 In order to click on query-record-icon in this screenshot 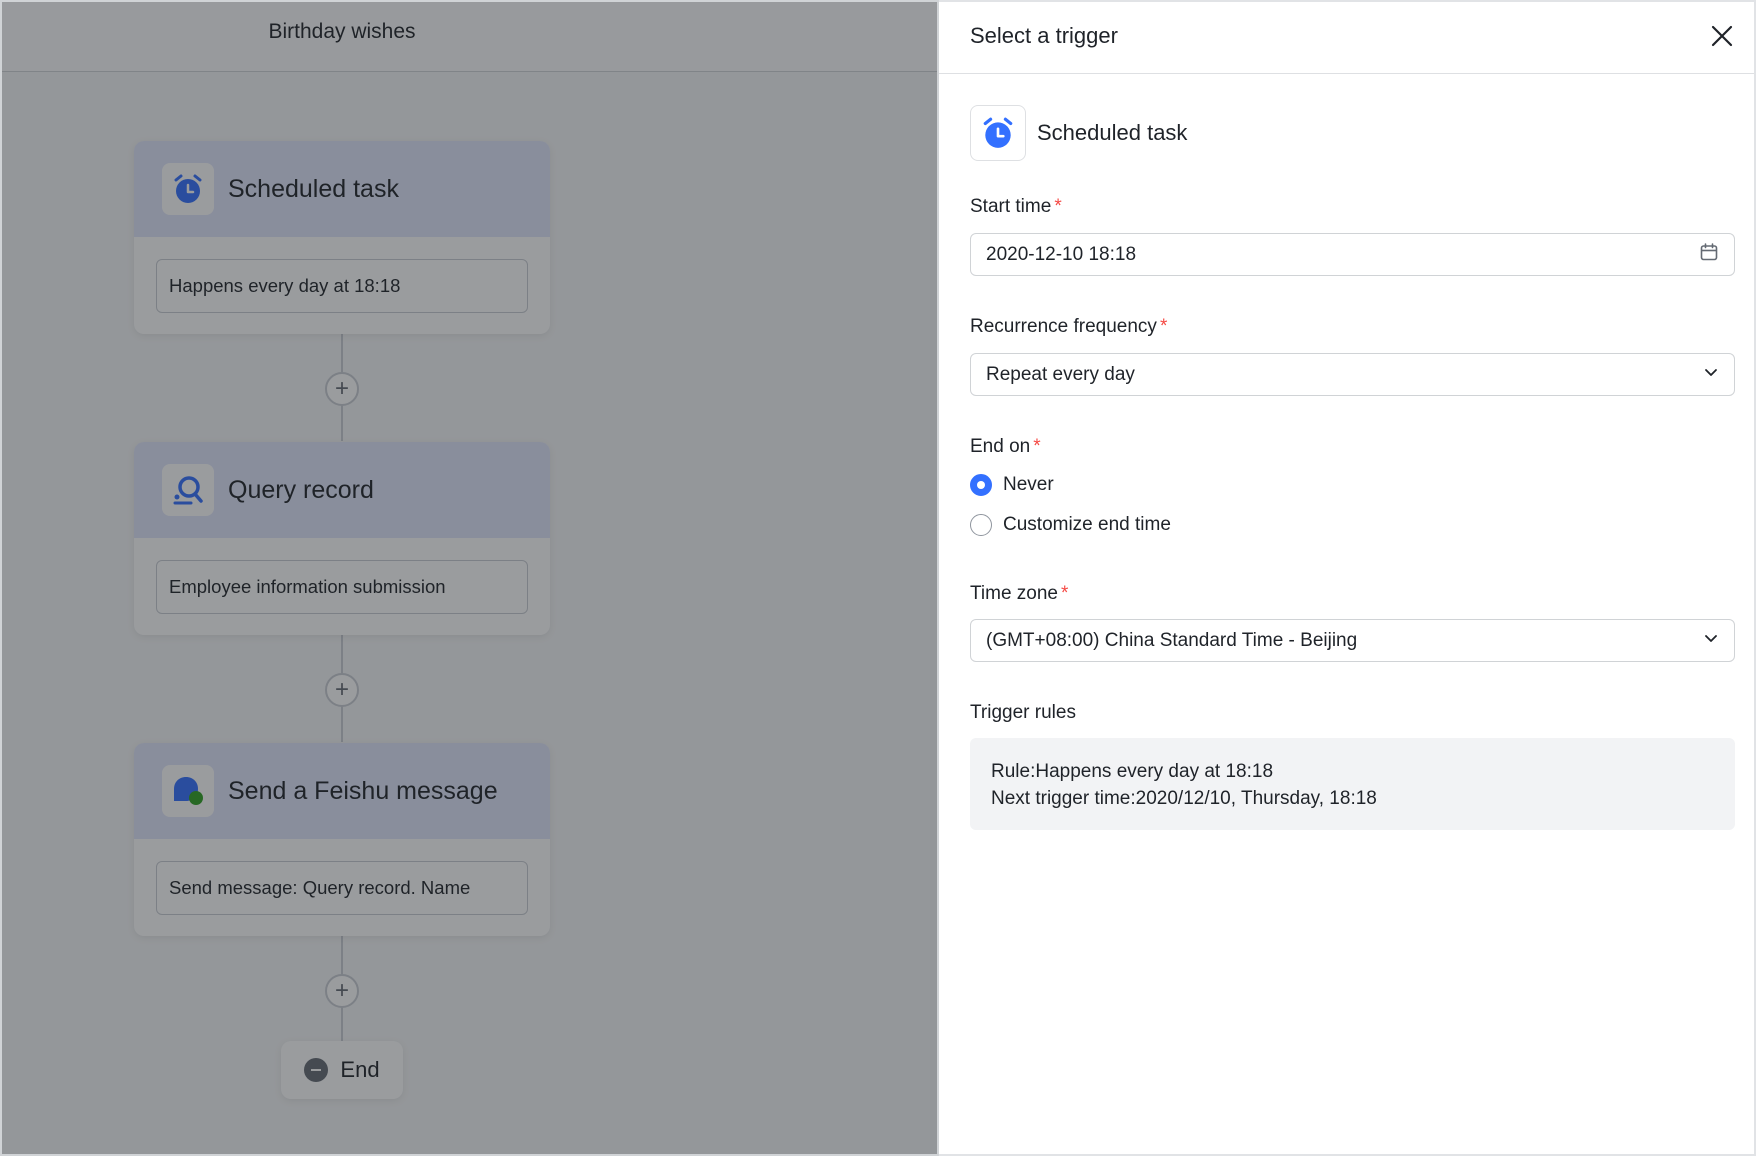, I will do `click(188, 490)`.